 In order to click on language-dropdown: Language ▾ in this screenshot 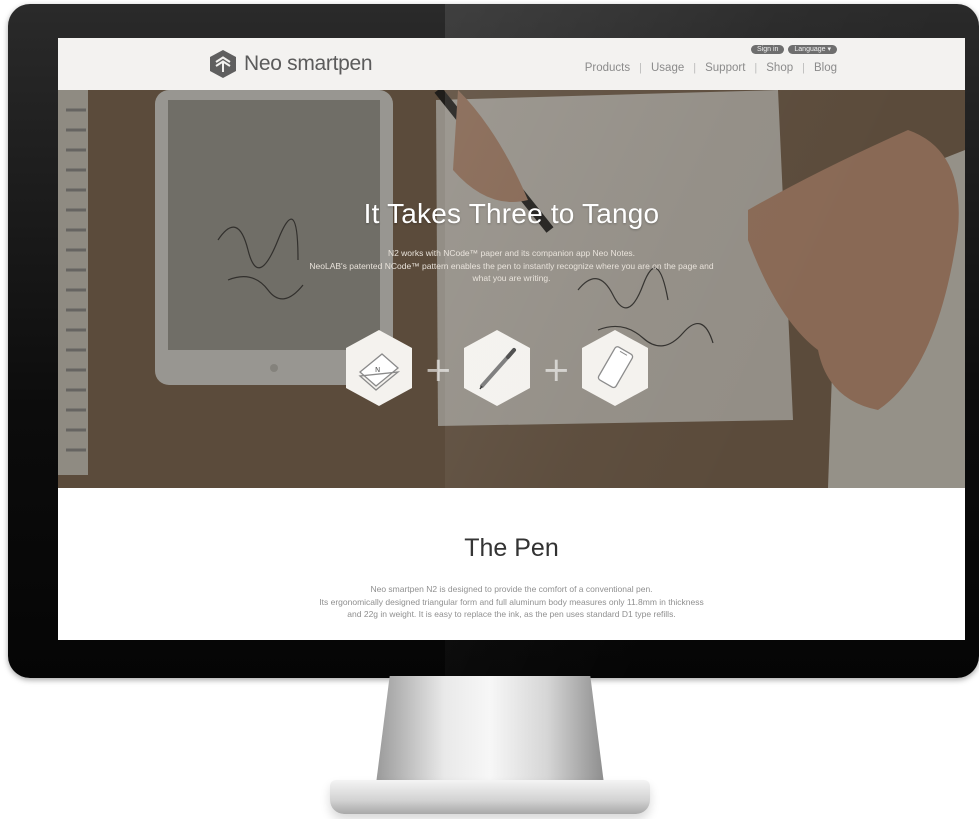, I will do `click(812, 49)`.